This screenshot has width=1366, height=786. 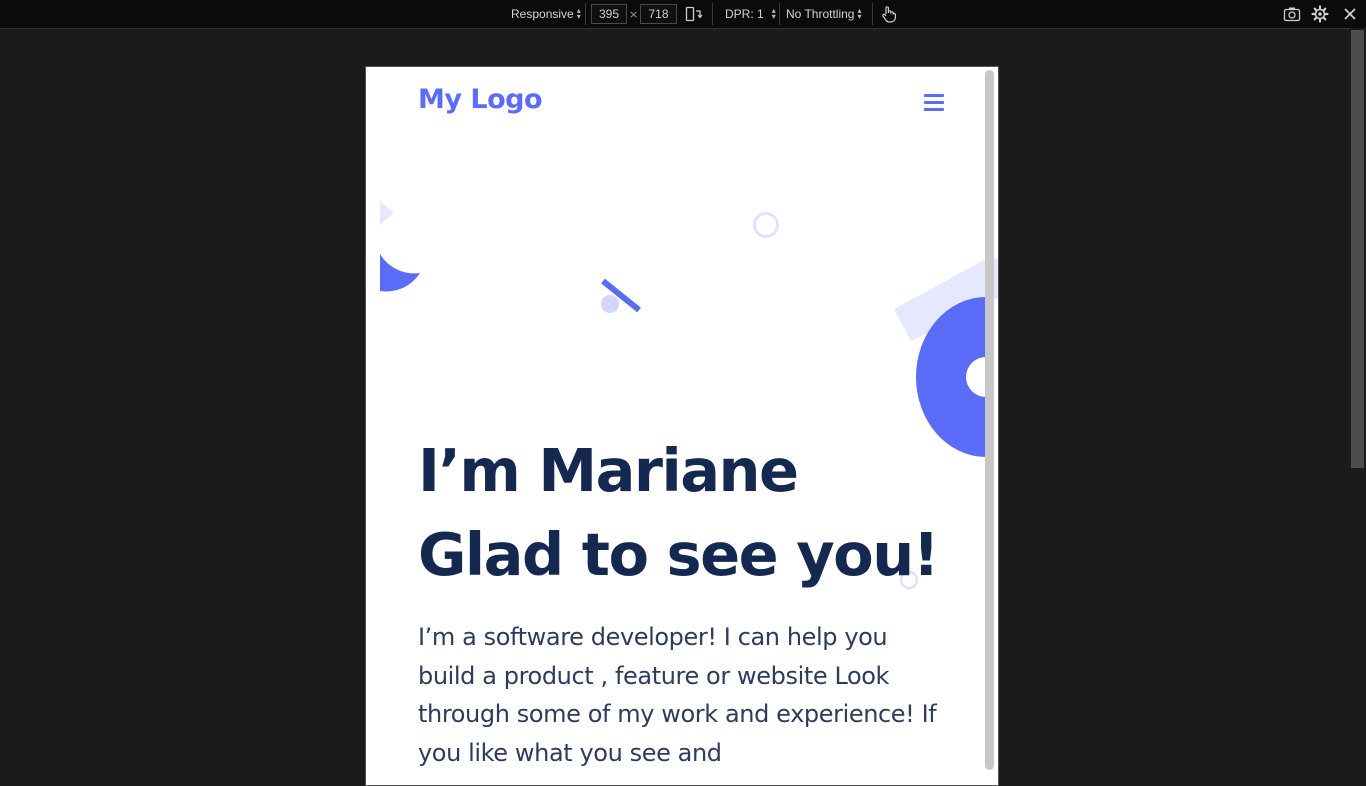 I want to click on rotate-device-button, so click(x=694, y=14).